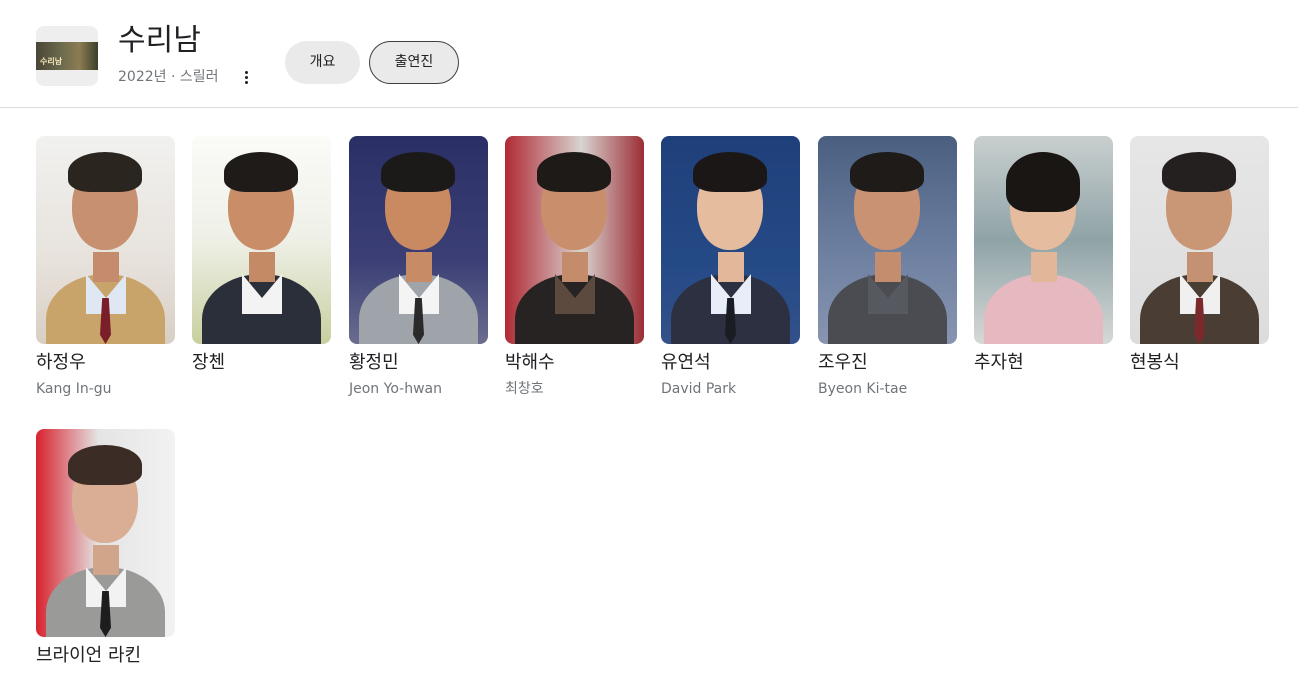 The image size is (1298, 675). Describe the element at coordinates (686, 362) in the screenshot. I see `cast-name: 유연석` at that location.